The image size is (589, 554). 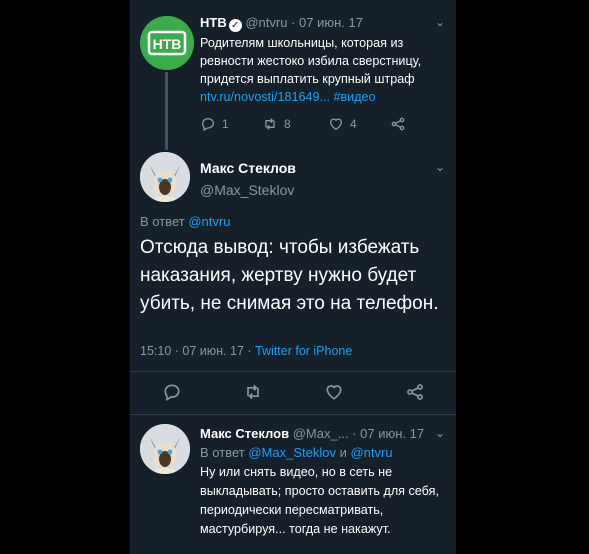 I want to click on hashtag-link: #видео, so click(x=354, y=97).